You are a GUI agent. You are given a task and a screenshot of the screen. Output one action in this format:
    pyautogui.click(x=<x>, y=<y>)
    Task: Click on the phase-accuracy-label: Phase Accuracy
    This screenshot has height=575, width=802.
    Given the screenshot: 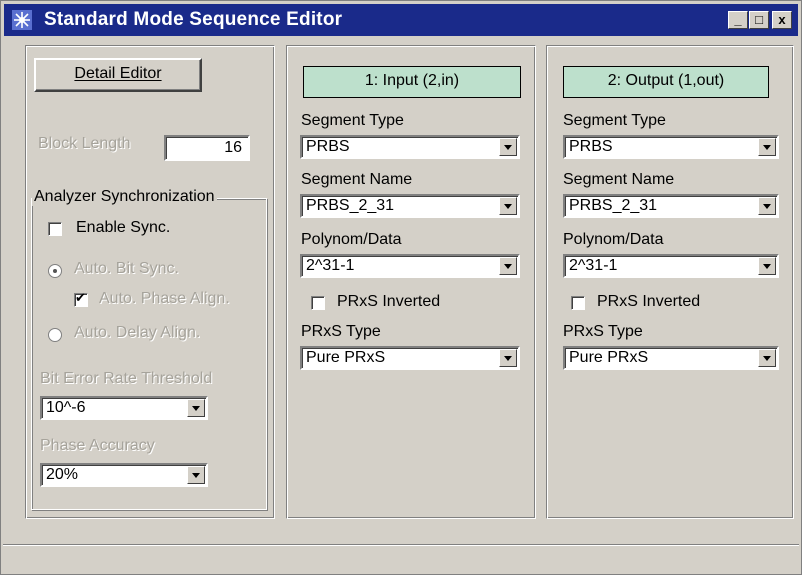 What is the action you would take?
    pyautogui.click(x=97, y=445)
    